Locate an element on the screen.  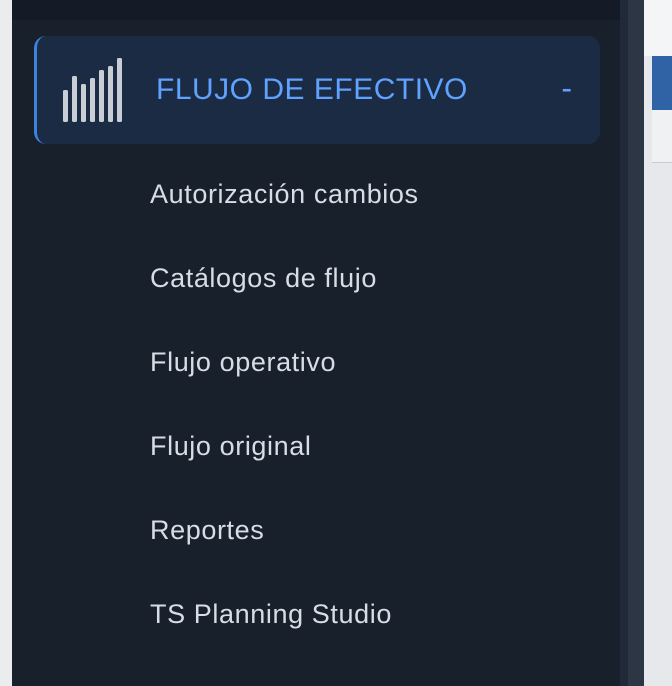
menu-item-label: Flujo operativo is located at coordinates (243, 362).